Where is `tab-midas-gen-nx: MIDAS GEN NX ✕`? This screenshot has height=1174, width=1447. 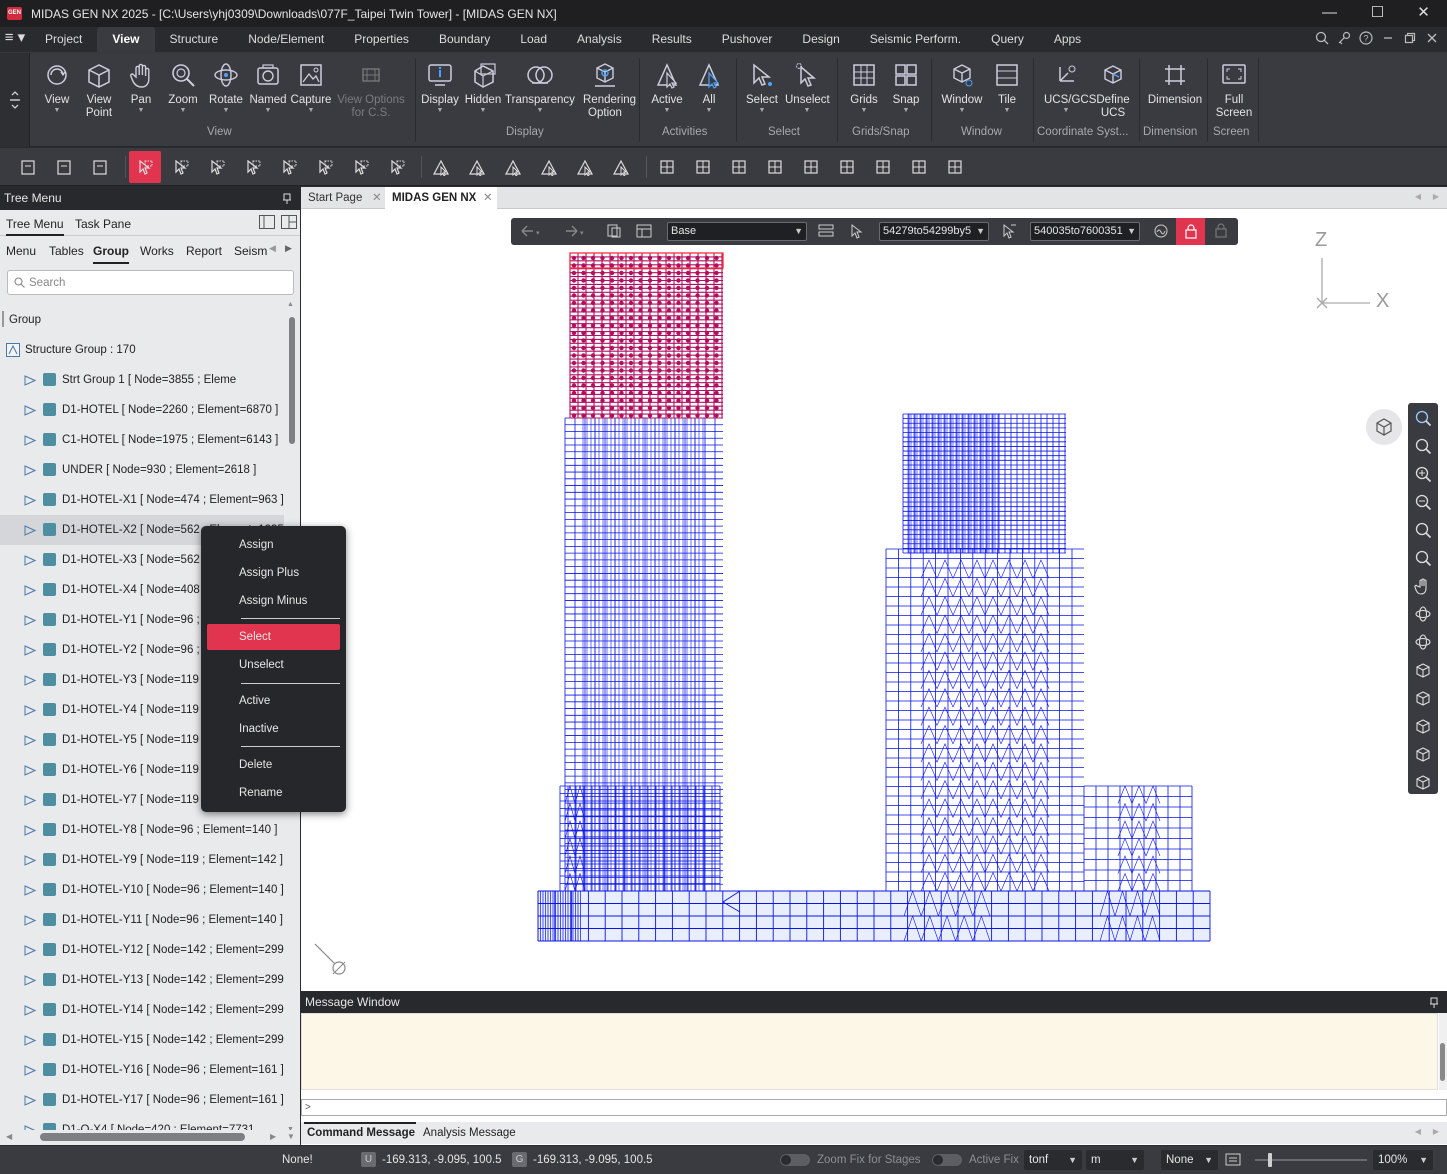 tab-midas-gen-nx: MIDAS GEN NX ✕ is located at coordinates (441, 198).